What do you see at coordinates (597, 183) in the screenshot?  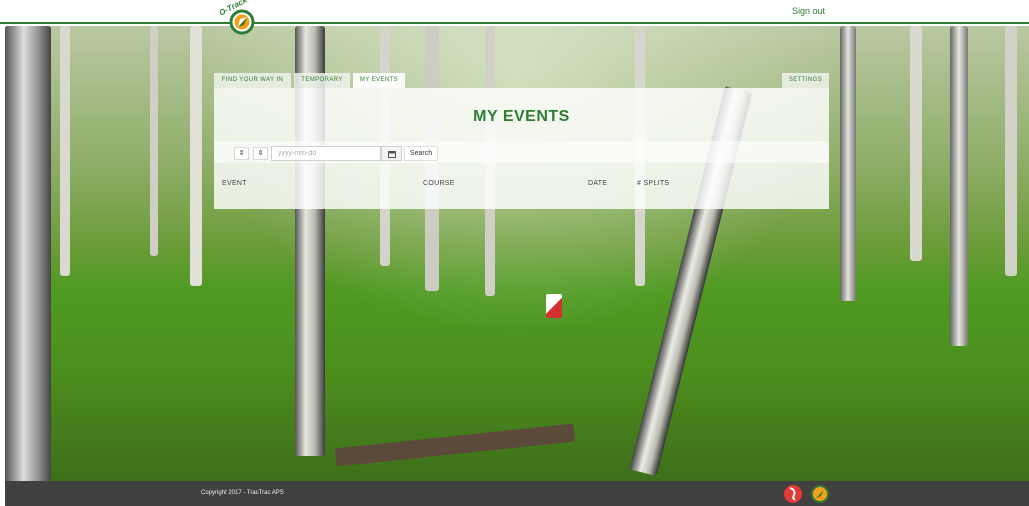 I see `column-header-date: DATE` at bounding box center [597, 183].